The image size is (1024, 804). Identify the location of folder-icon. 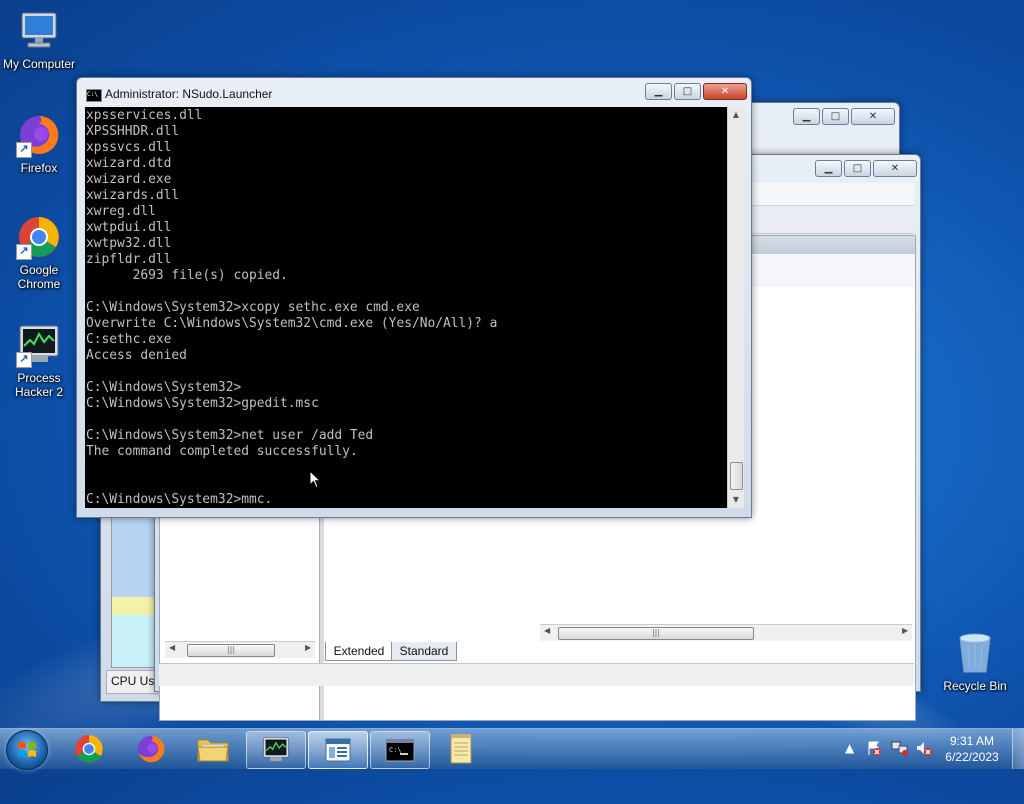
(213, 750).